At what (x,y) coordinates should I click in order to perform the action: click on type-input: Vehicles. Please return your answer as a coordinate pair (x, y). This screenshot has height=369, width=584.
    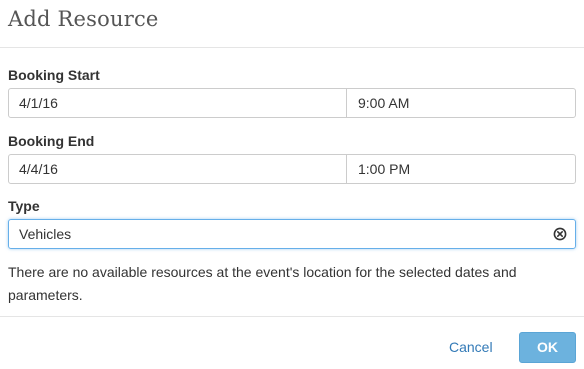
    Looking at the image, I should click on (292, 234).